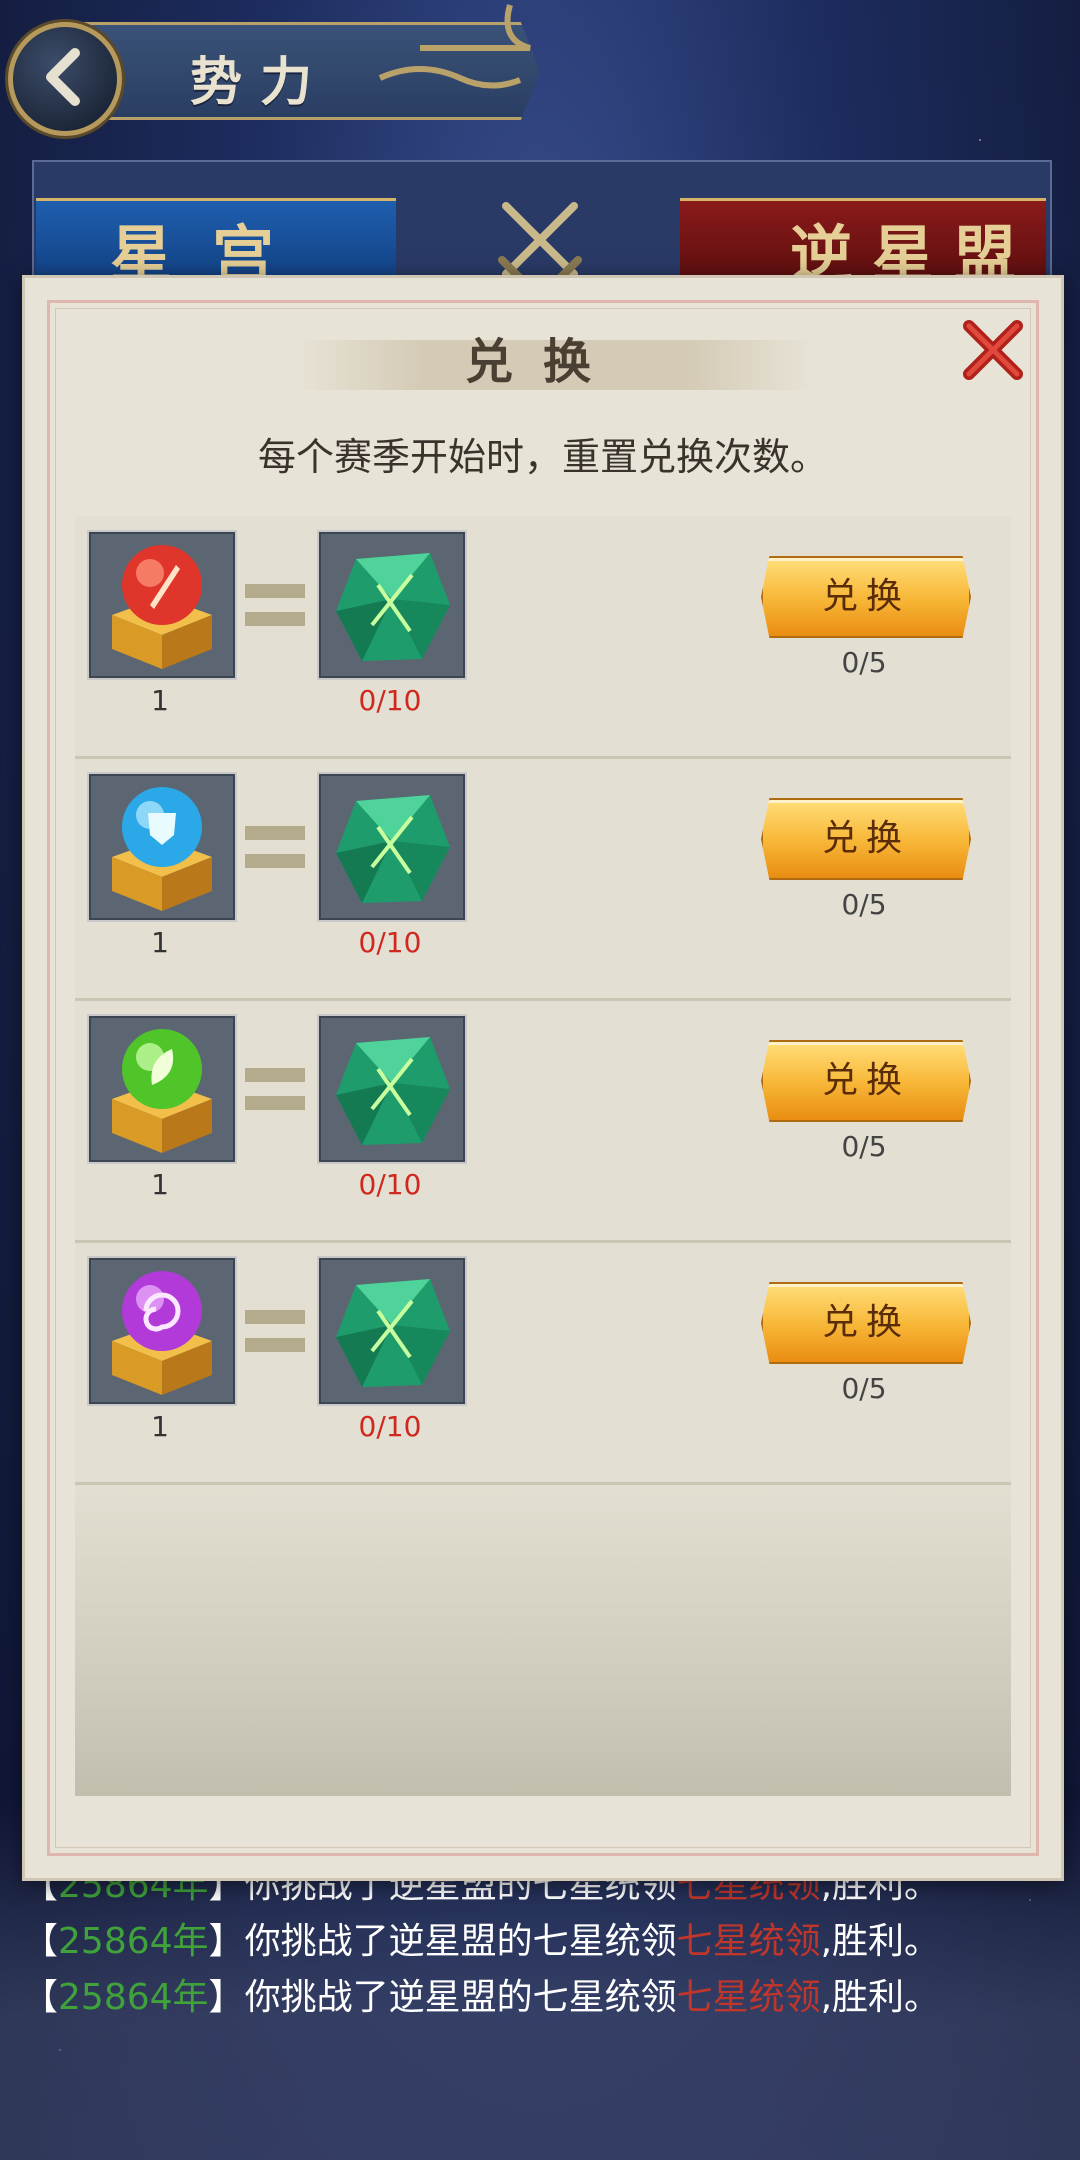 This screenshot has height=2160, width=1080. What do you see at coordinates (542, 362) in the screenshot?
I see `dialog-title: 兑换` at bounding box center [542, 362].